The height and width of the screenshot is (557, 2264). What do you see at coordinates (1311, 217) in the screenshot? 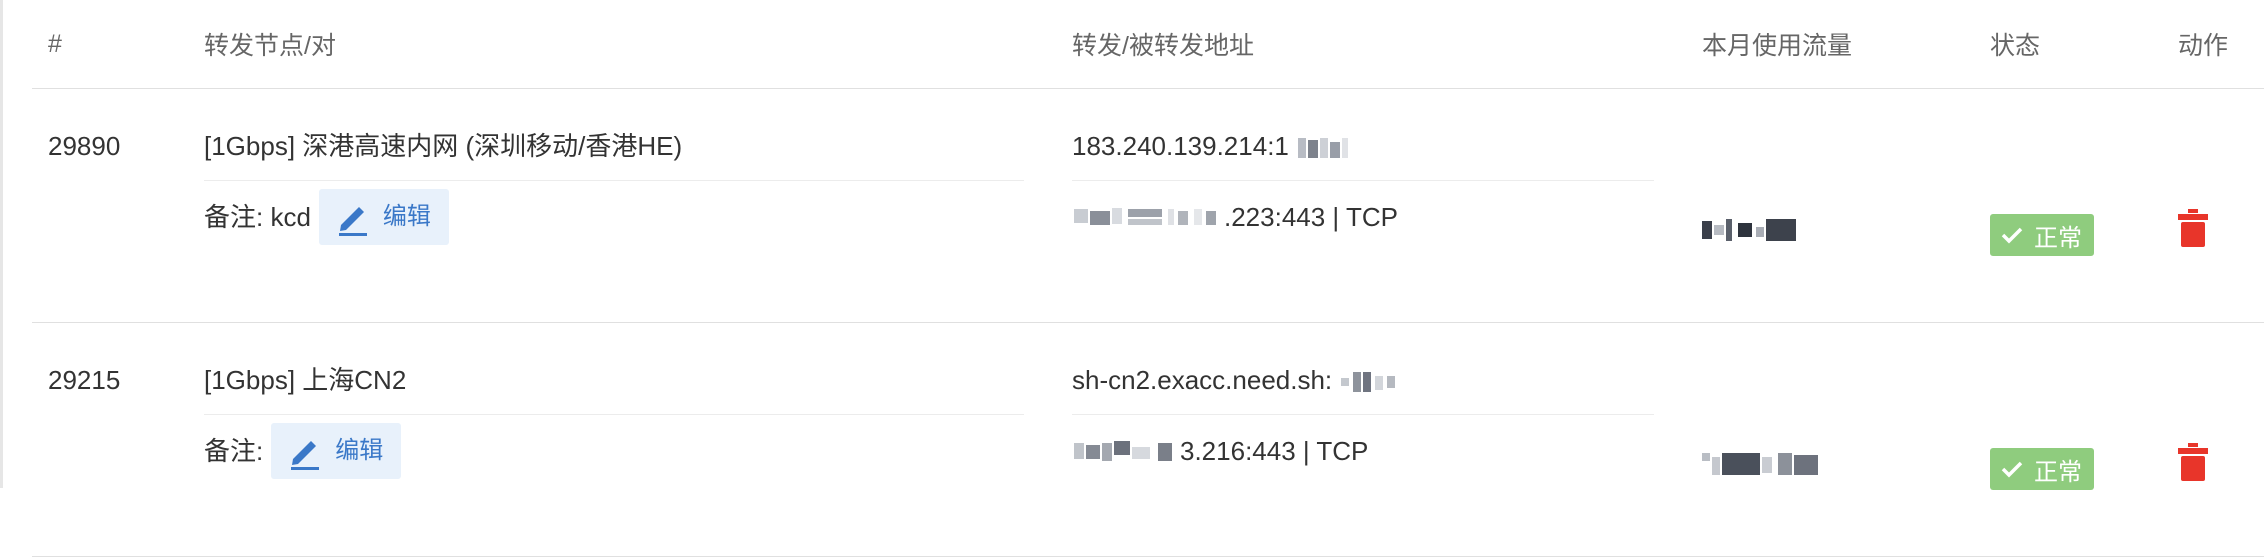
I see `target-address-text: .223:443 | TCP` at bounding box center [1311, 217].